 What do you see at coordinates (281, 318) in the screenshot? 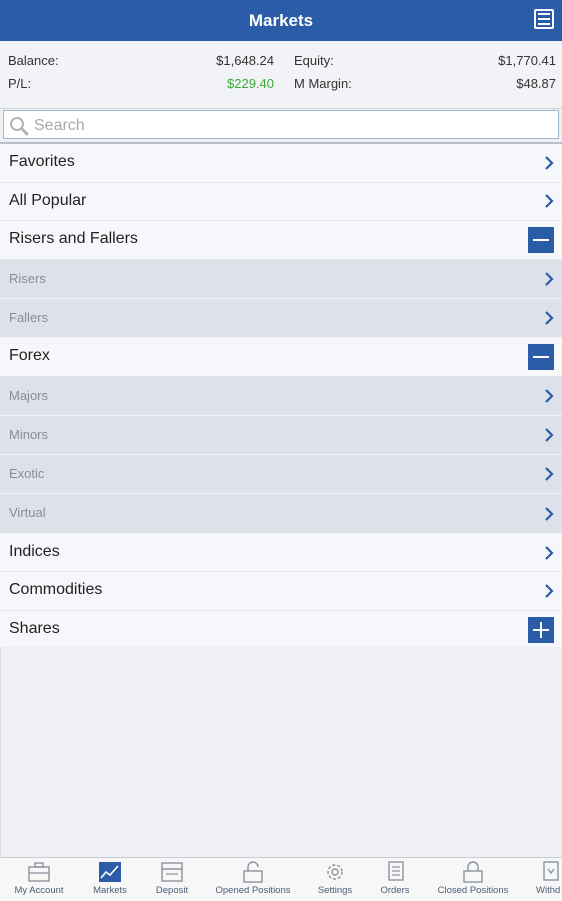
I see `sub-item-fallers: Fallers` at bounding box center [281, 318].